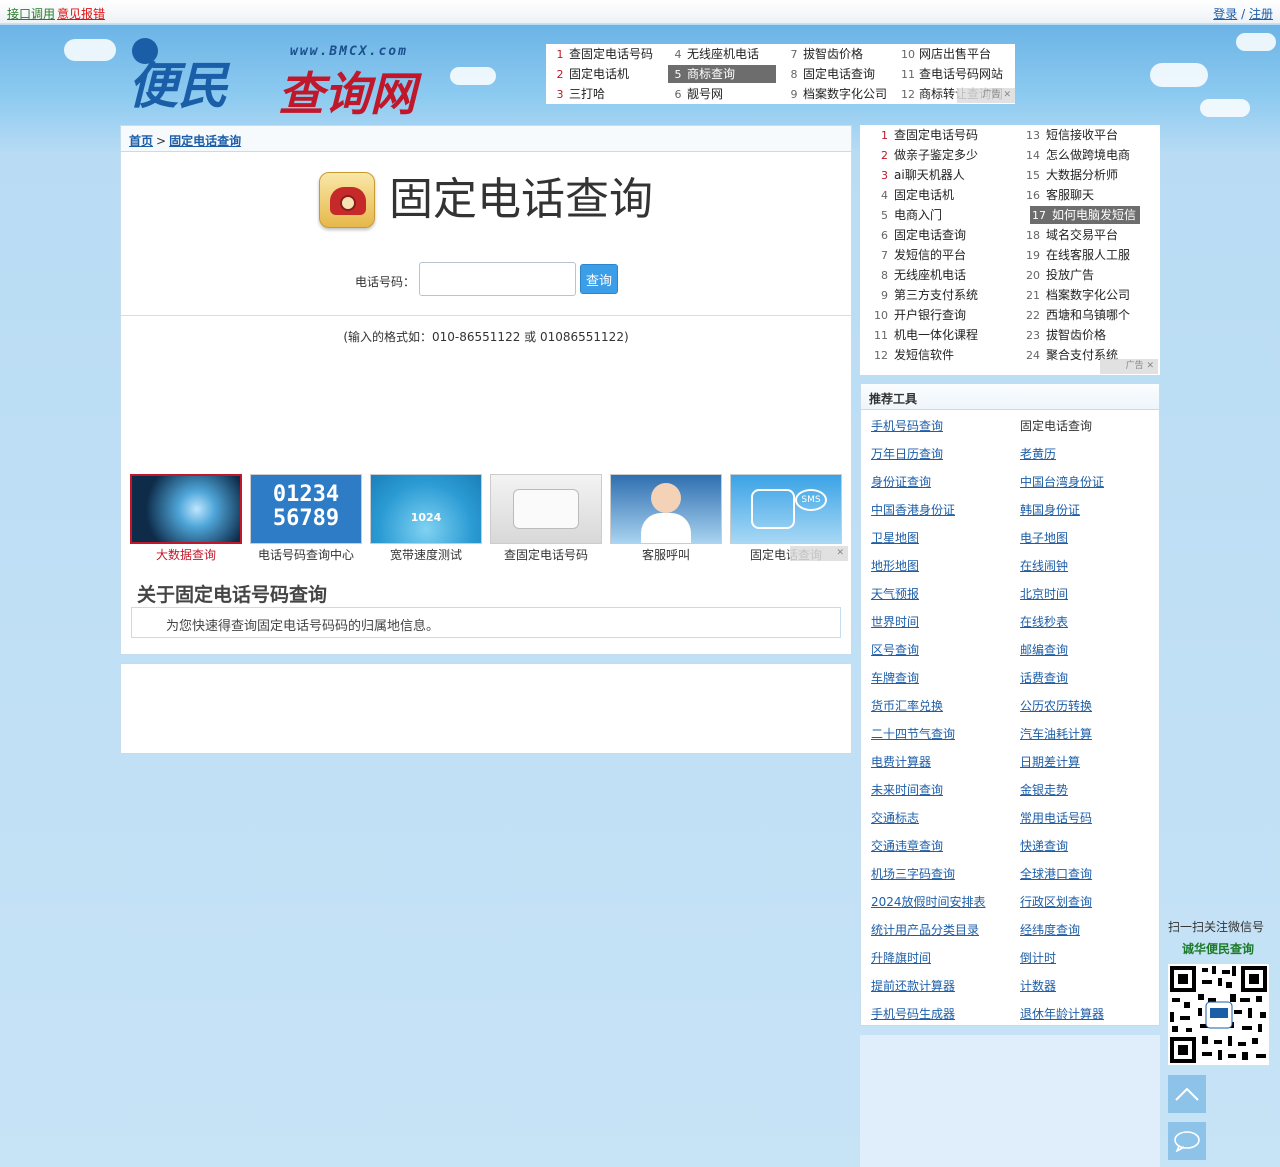 The height and width of the screenshot is (1167, 1280). Describe the element at coordinates (1038, 453) in the screenshot. I see `tool-link: 老黄历` at that location.